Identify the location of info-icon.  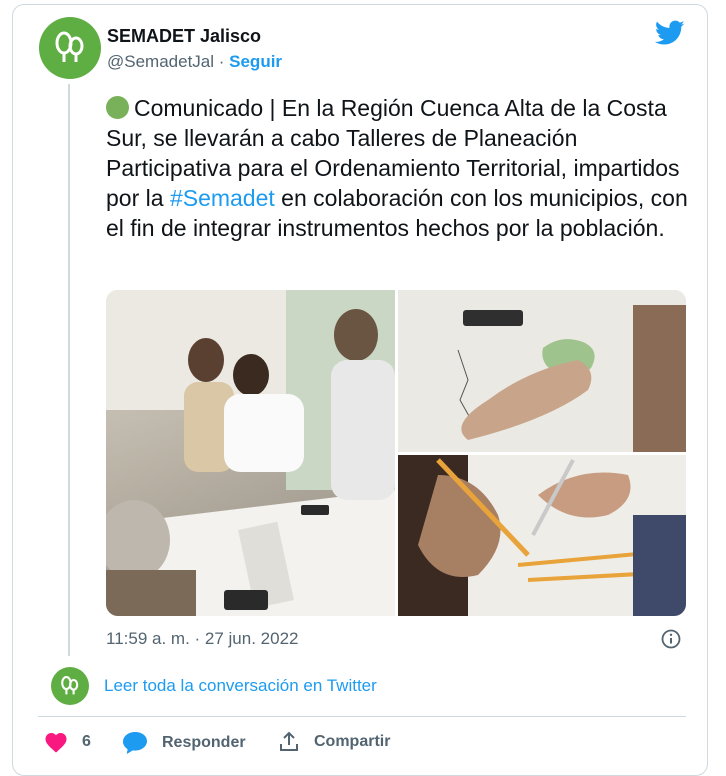
(671, 639).